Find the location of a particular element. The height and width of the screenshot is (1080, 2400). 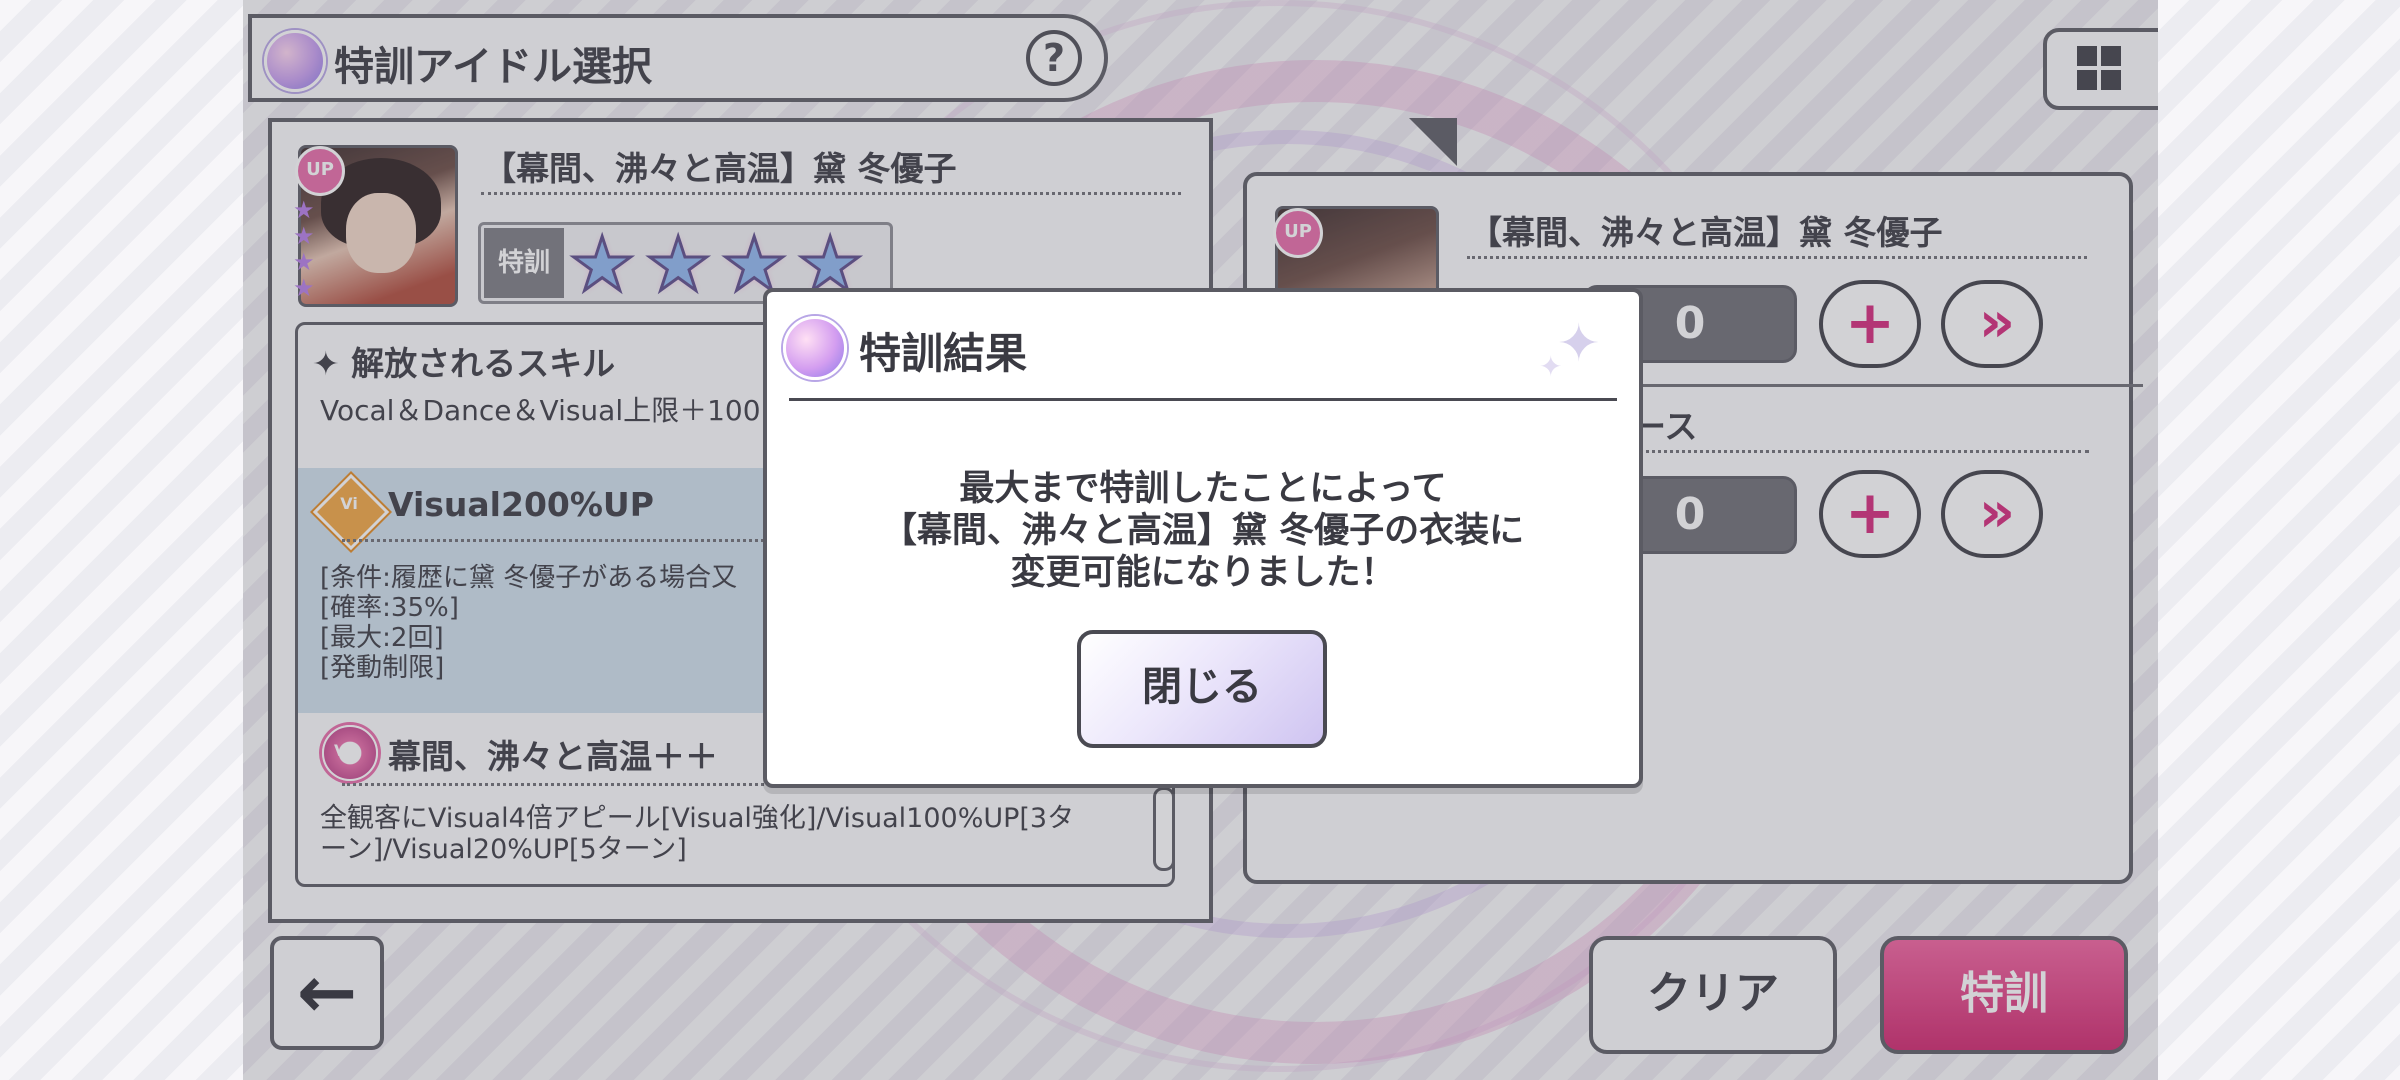

right-letterbox is located at coordinates (2279, 540).